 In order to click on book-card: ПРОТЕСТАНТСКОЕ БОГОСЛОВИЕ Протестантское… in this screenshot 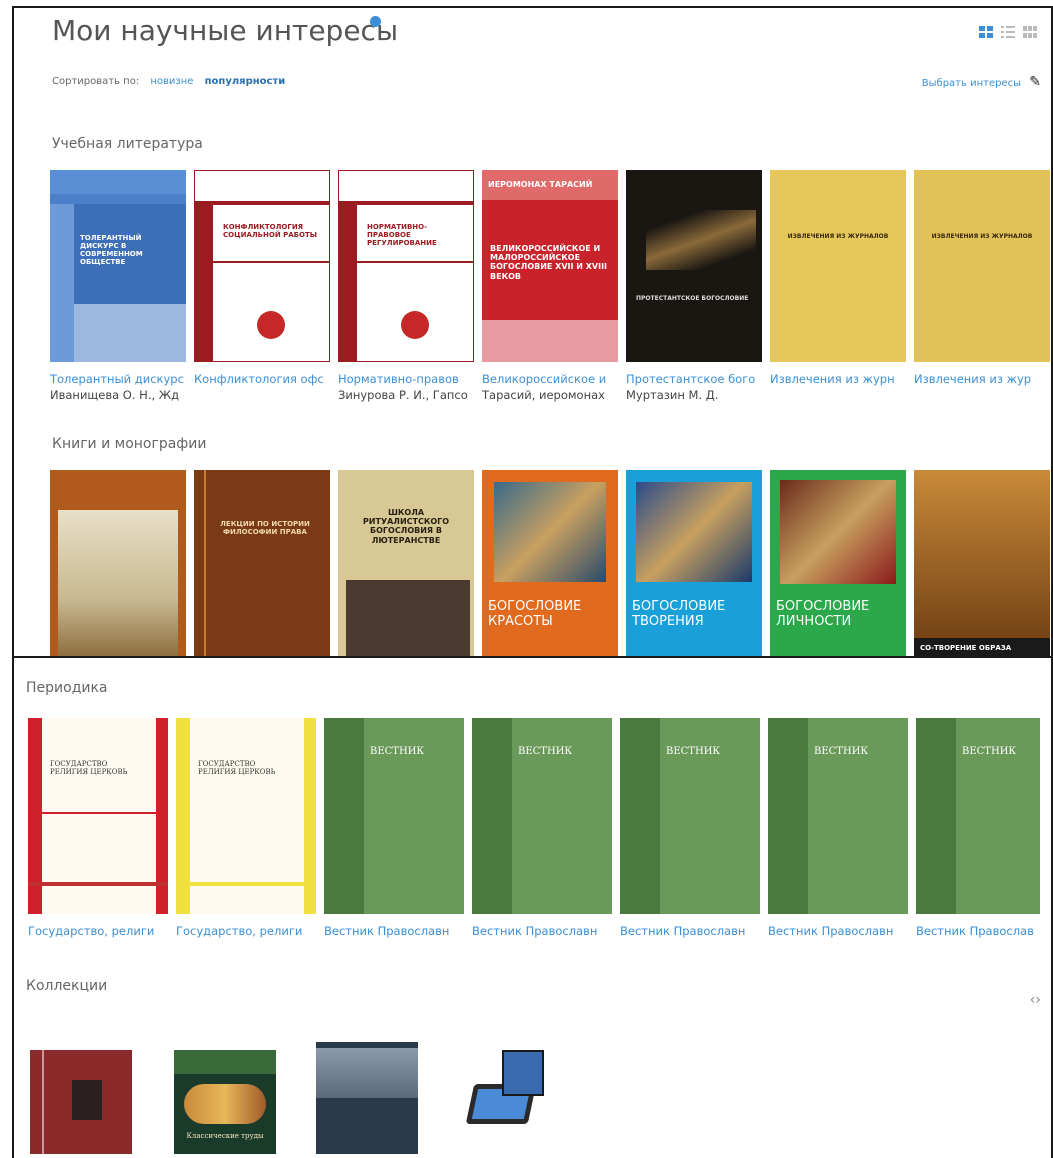, I will do `click(694, 286)`.